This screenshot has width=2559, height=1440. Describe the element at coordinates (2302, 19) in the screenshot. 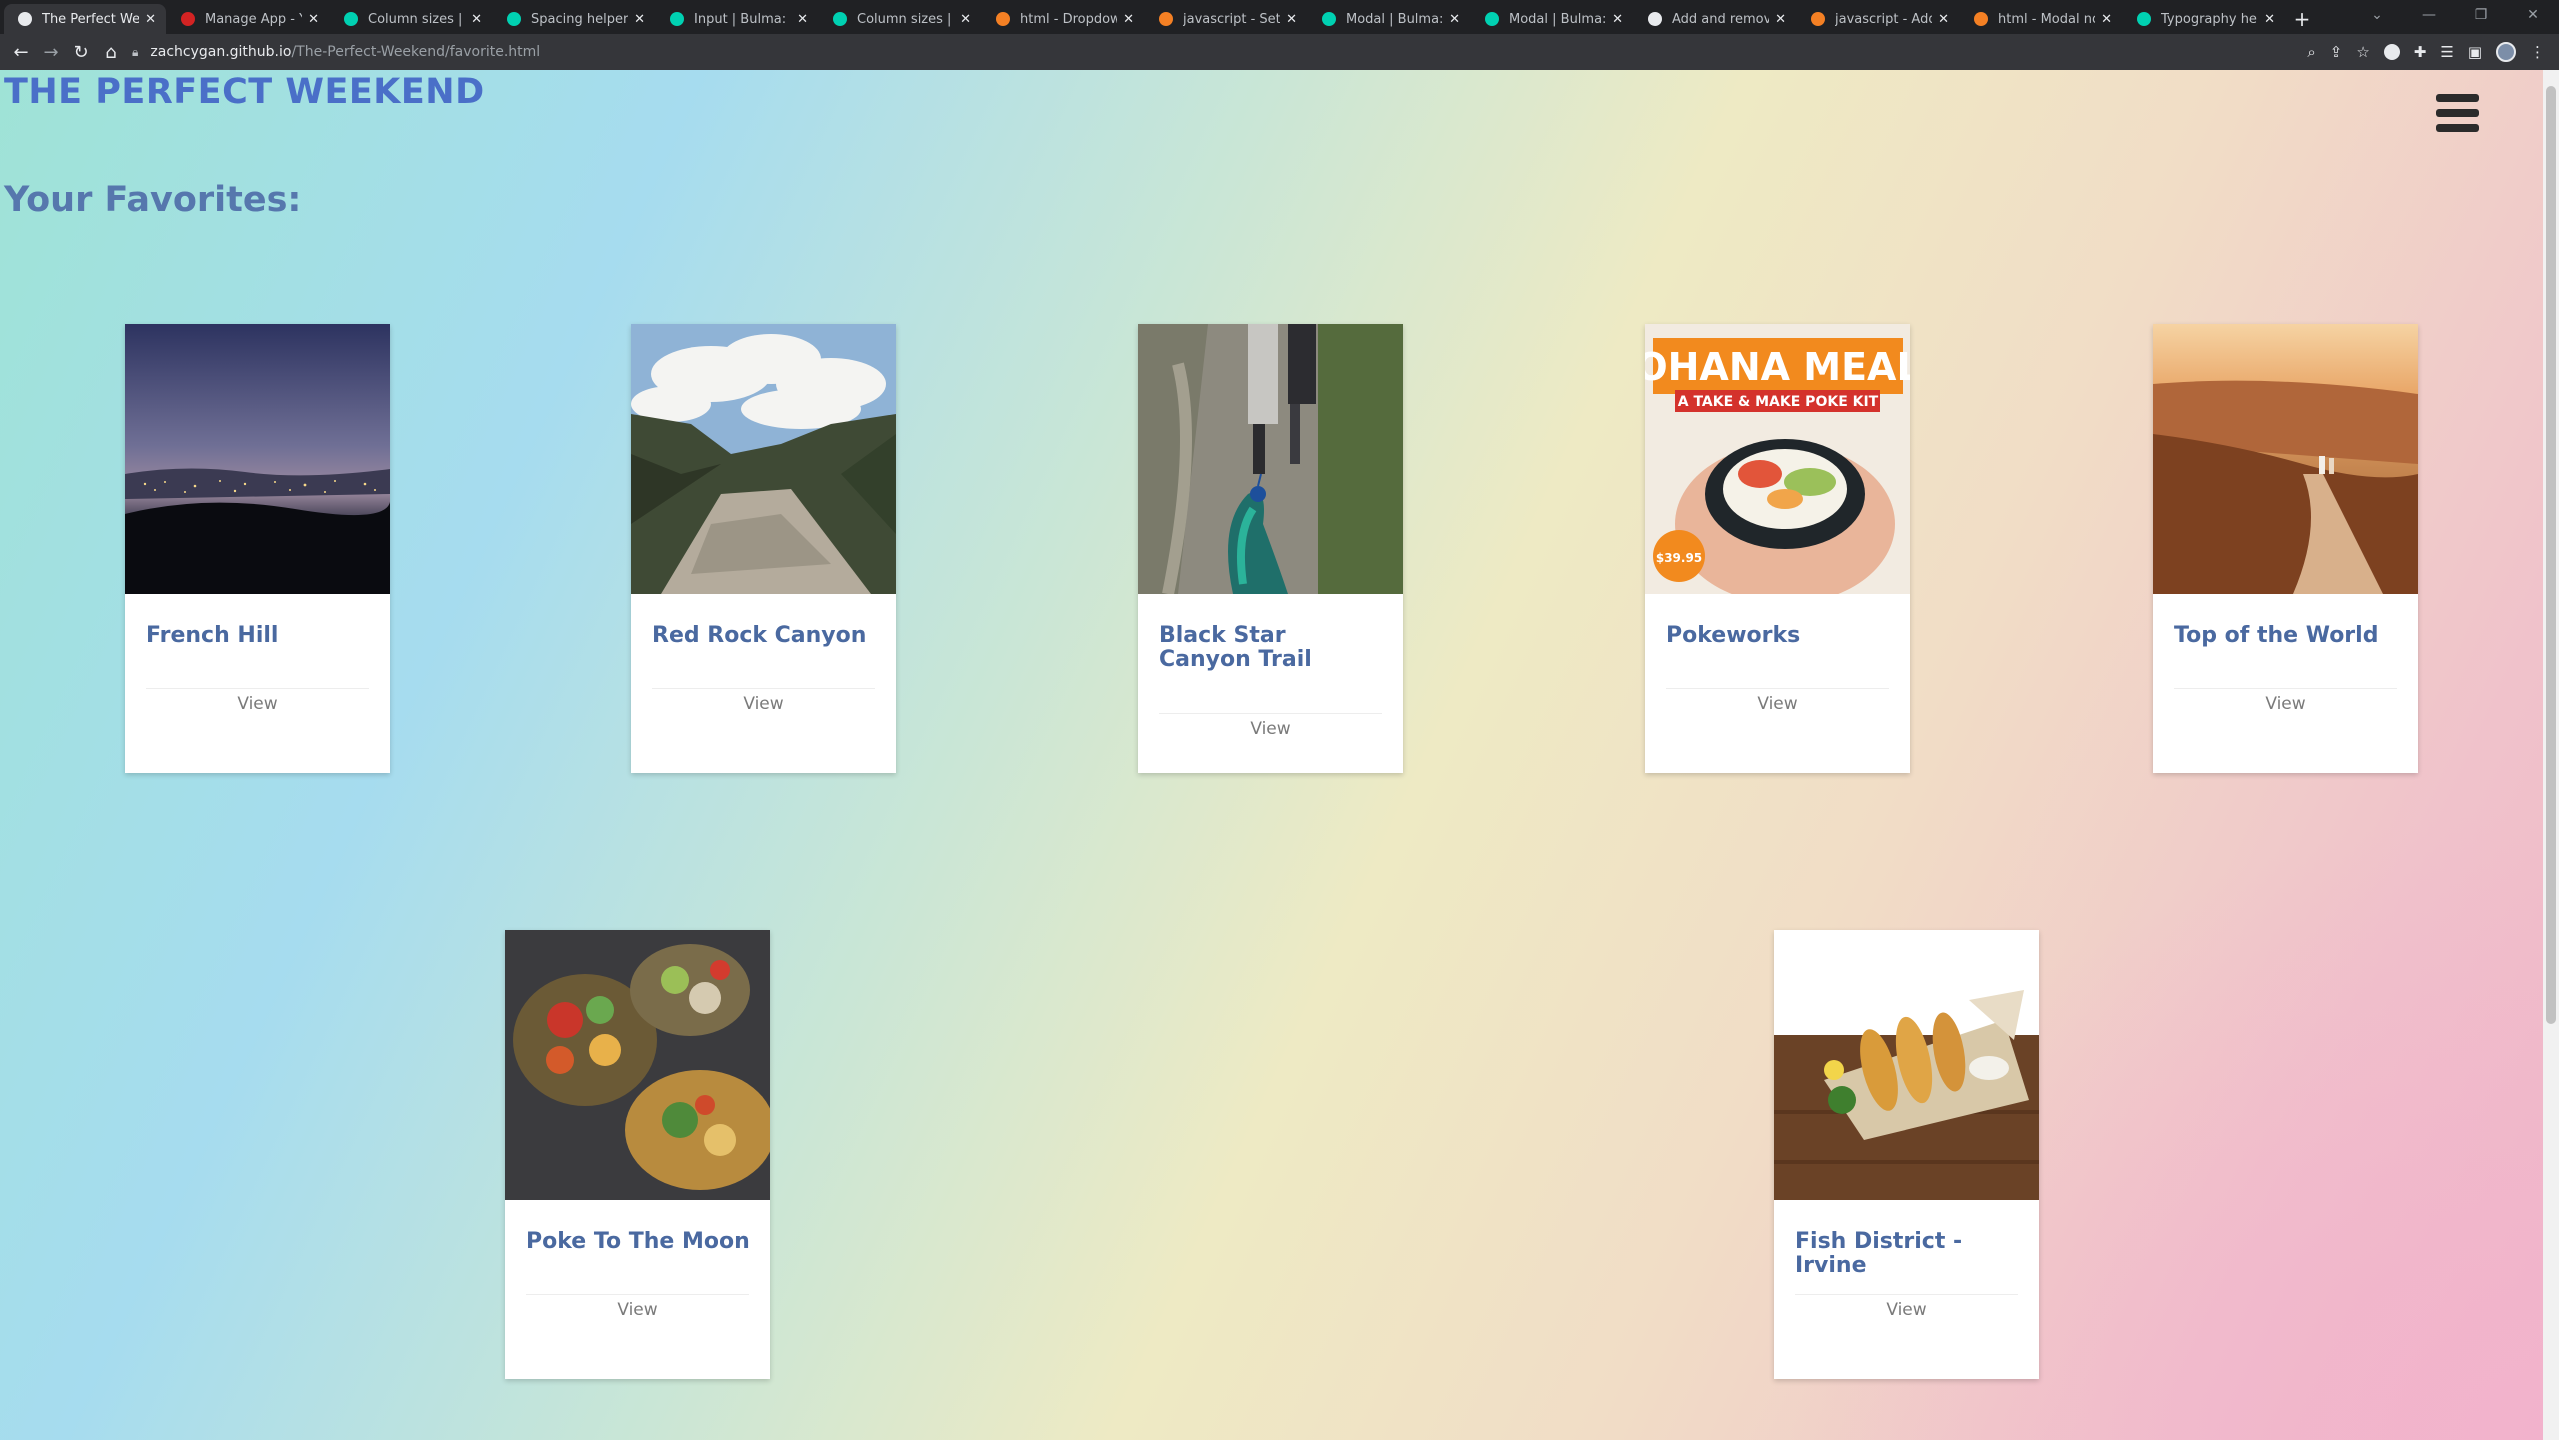

I see `new-tab-button: +` at that location.